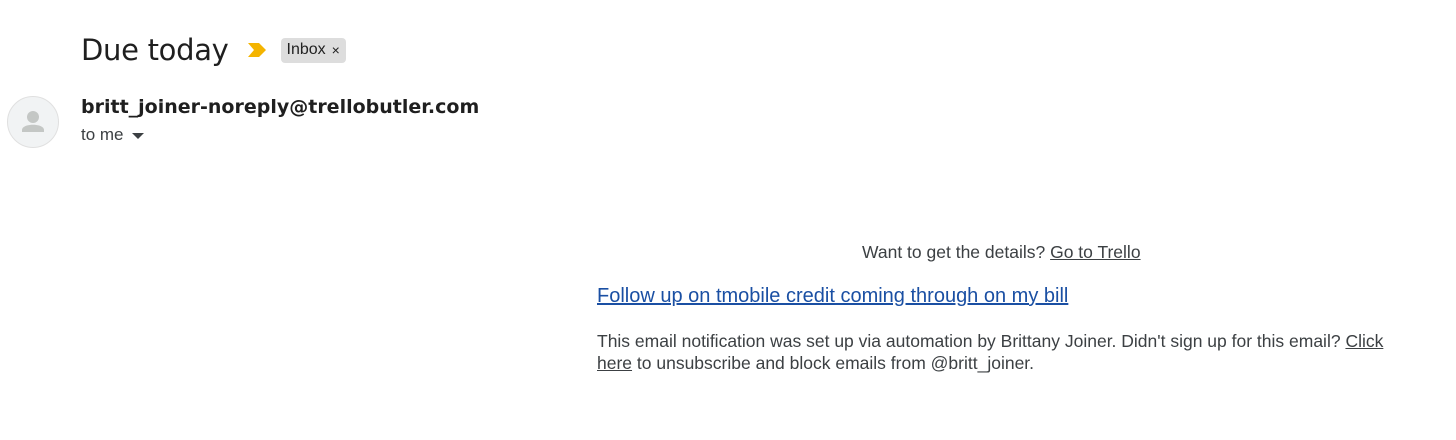 The image size is (1456, 440). I want to click on email-subject: Due today, so click(155, 50).